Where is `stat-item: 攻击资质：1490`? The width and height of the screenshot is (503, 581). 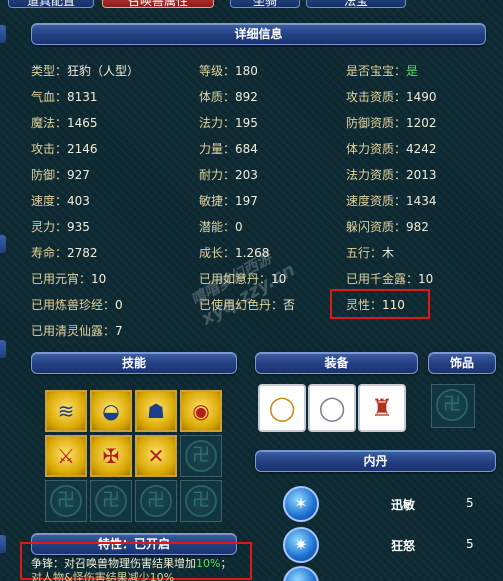
stat-item: 攻击资质：1490 is located at coordinates (391, 97).